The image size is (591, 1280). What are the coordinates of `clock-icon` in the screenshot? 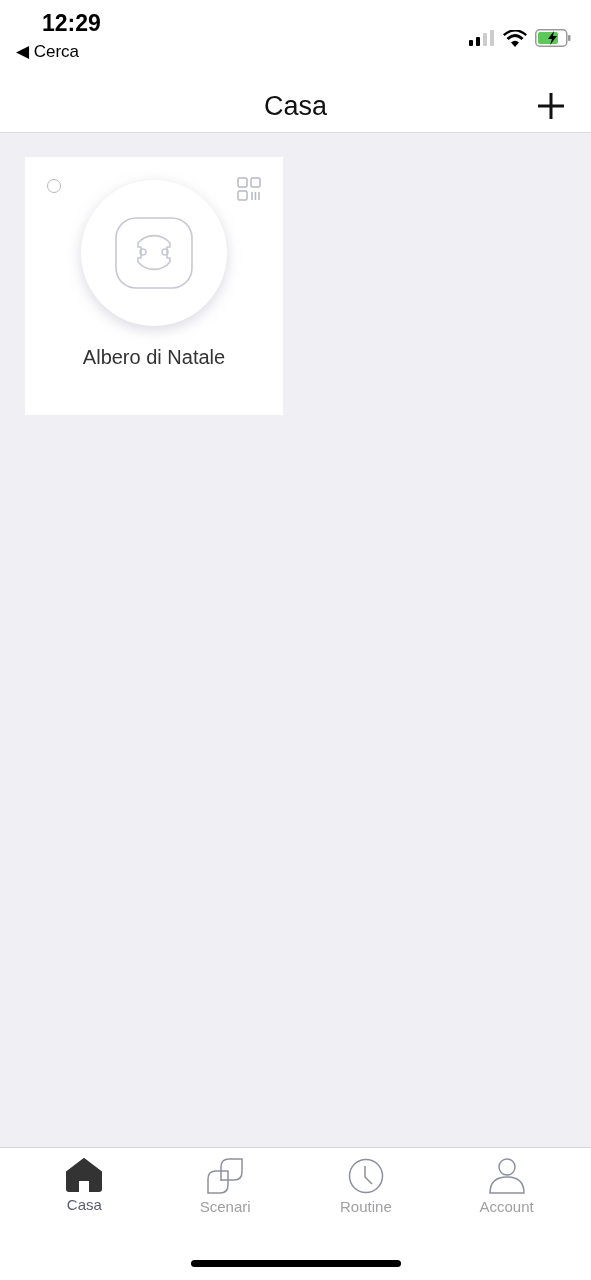 It's located at (365, 1176).